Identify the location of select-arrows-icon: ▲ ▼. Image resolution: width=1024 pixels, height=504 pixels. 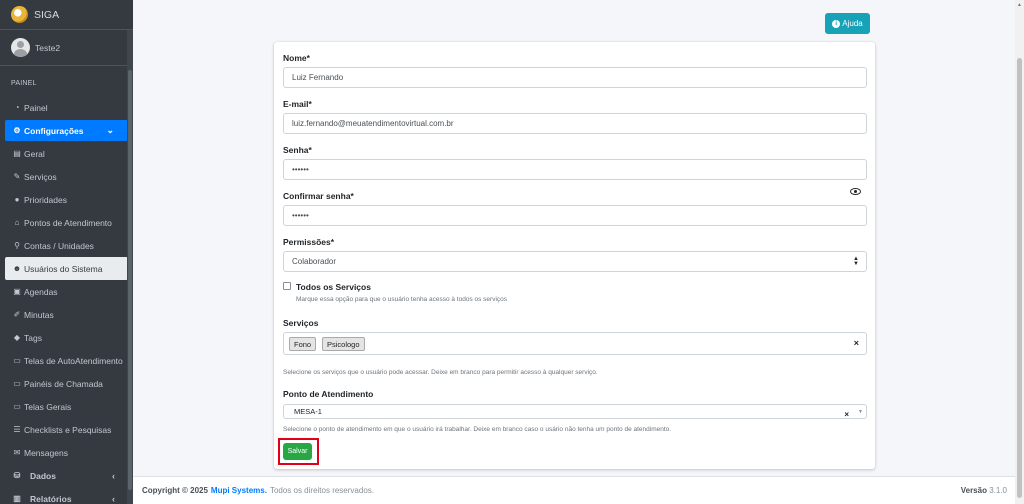
(856, 261).